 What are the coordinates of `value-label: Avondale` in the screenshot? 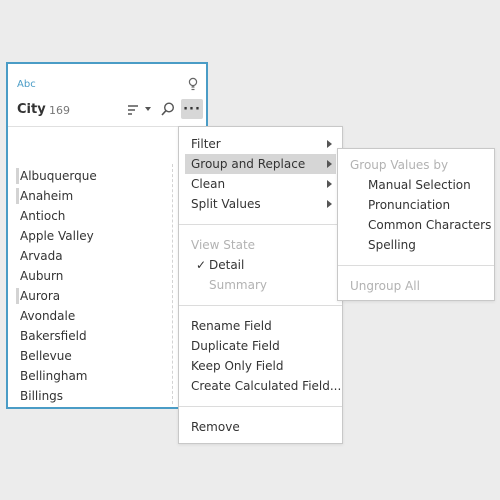 It's located at (48, 316).